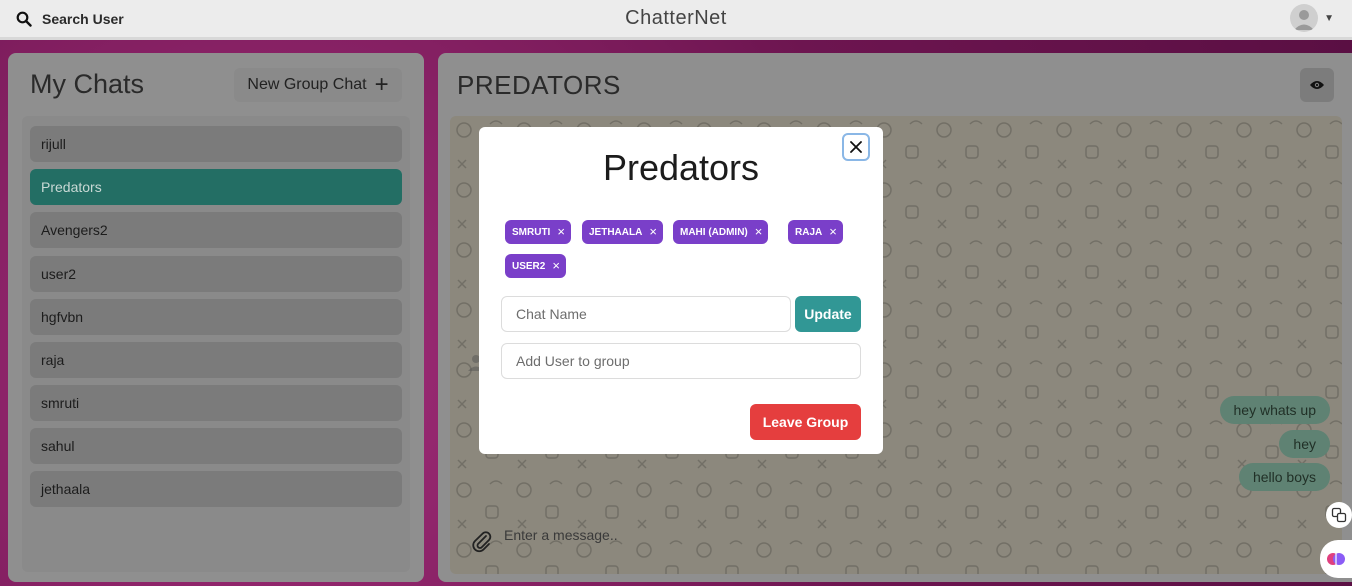 This screenshot has width=1352, height=586. What do you see at coordinates (1274, 410) in the screenshot?
I see `message-bubble: hey whats up` at bounding box center [1274, 410].